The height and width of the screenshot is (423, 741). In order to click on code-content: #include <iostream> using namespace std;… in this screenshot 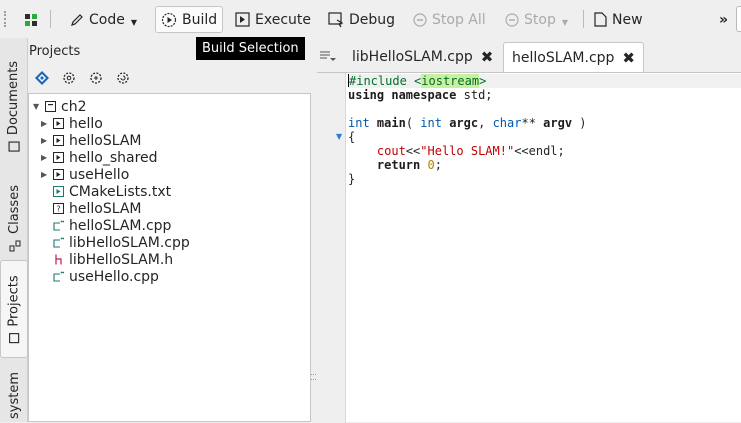, I will do `click(544, 130)`.